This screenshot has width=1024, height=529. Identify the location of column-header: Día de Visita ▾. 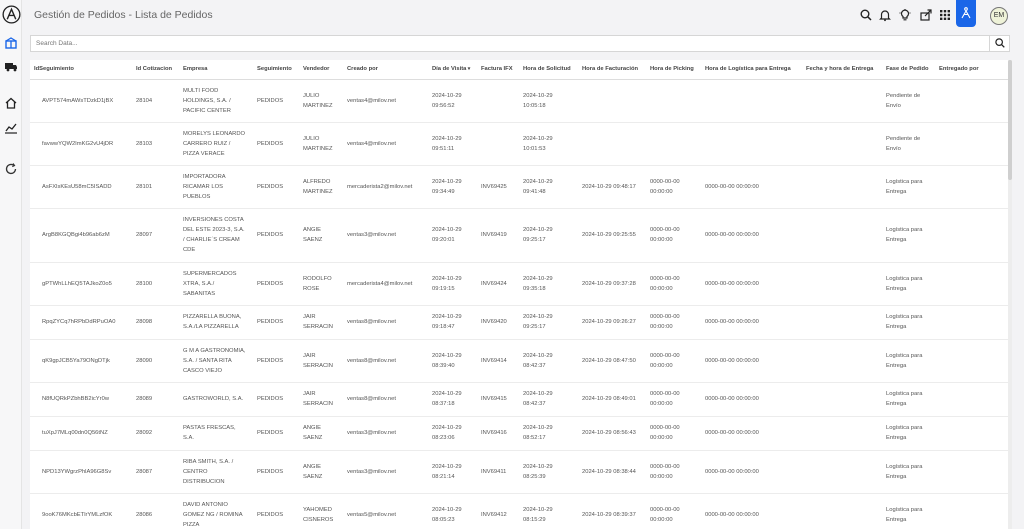
(452, 70).